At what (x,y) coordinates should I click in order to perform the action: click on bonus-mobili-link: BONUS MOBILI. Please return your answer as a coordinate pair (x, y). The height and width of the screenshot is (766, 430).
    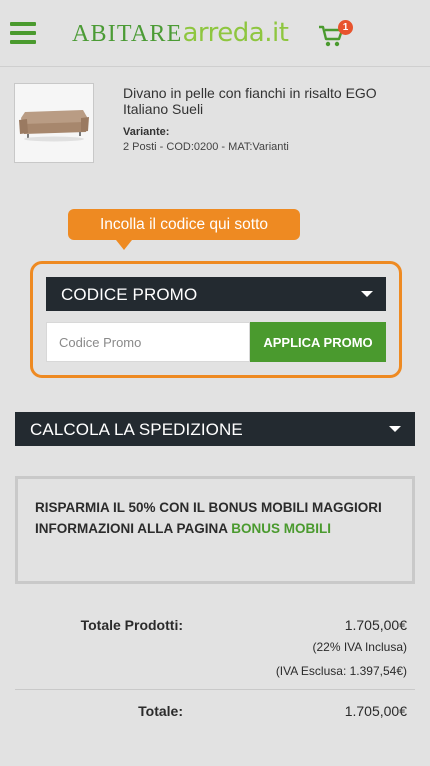
    Looking at the image, I should click on (281, 528).